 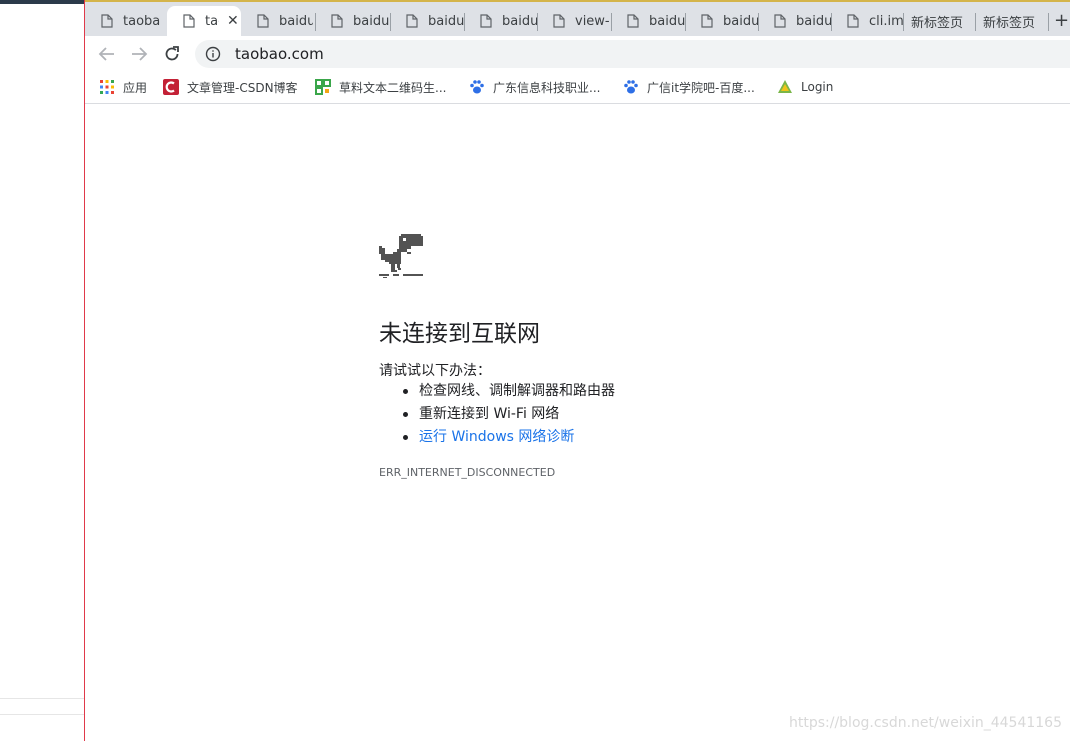 What do you see at coordinates (817, 87) in the screenshot?
I see `bookmark-label: Login` at bounding box center [817, 87].